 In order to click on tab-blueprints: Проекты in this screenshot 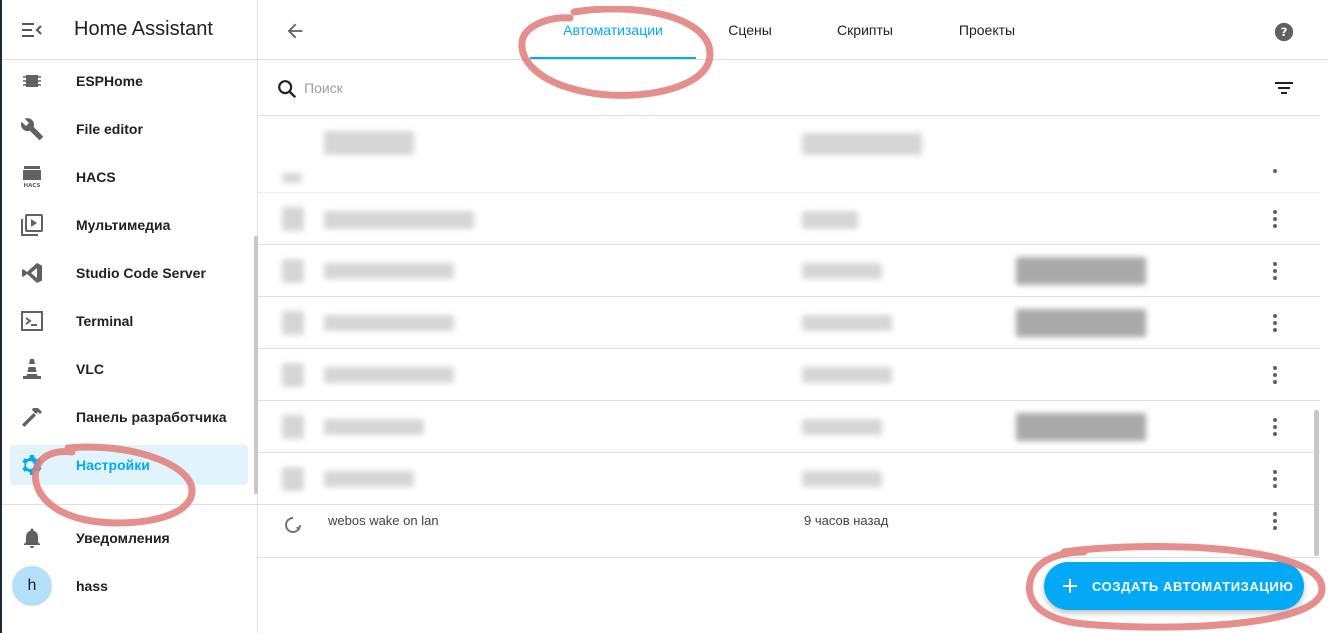, I will do `click(987, 30)`.